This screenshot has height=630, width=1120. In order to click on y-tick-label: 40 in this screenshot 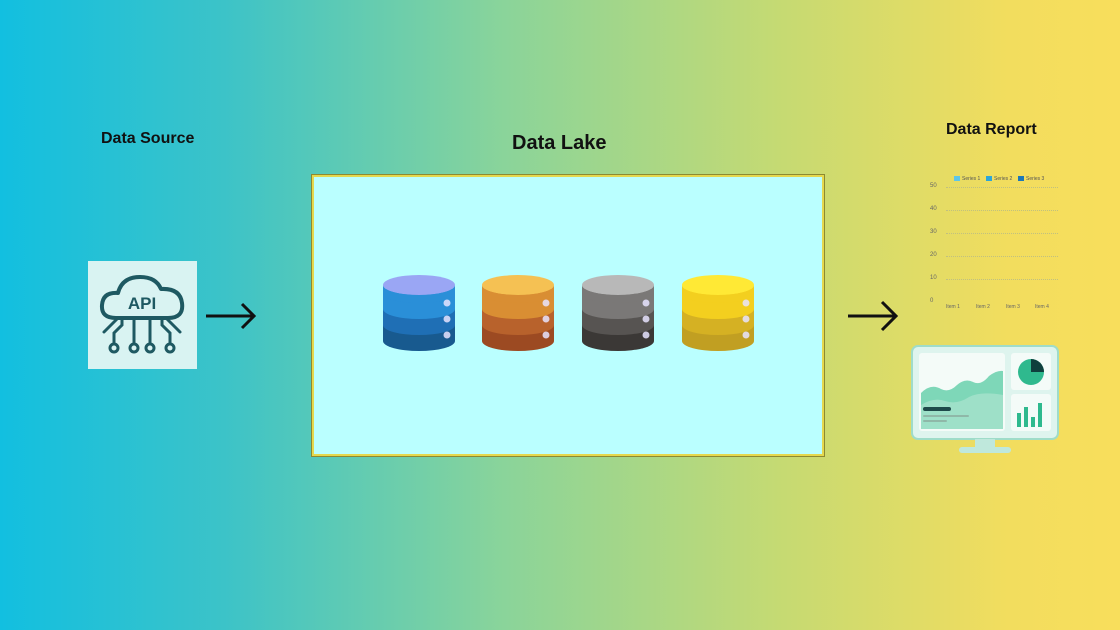, I will do `click(933, 209)`.